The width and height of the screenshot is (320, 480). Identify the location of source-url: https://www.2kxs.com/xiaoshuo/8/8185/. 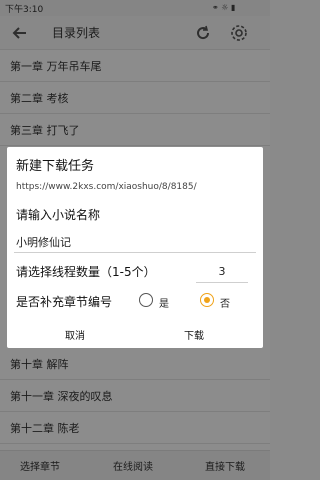
(106, 187).